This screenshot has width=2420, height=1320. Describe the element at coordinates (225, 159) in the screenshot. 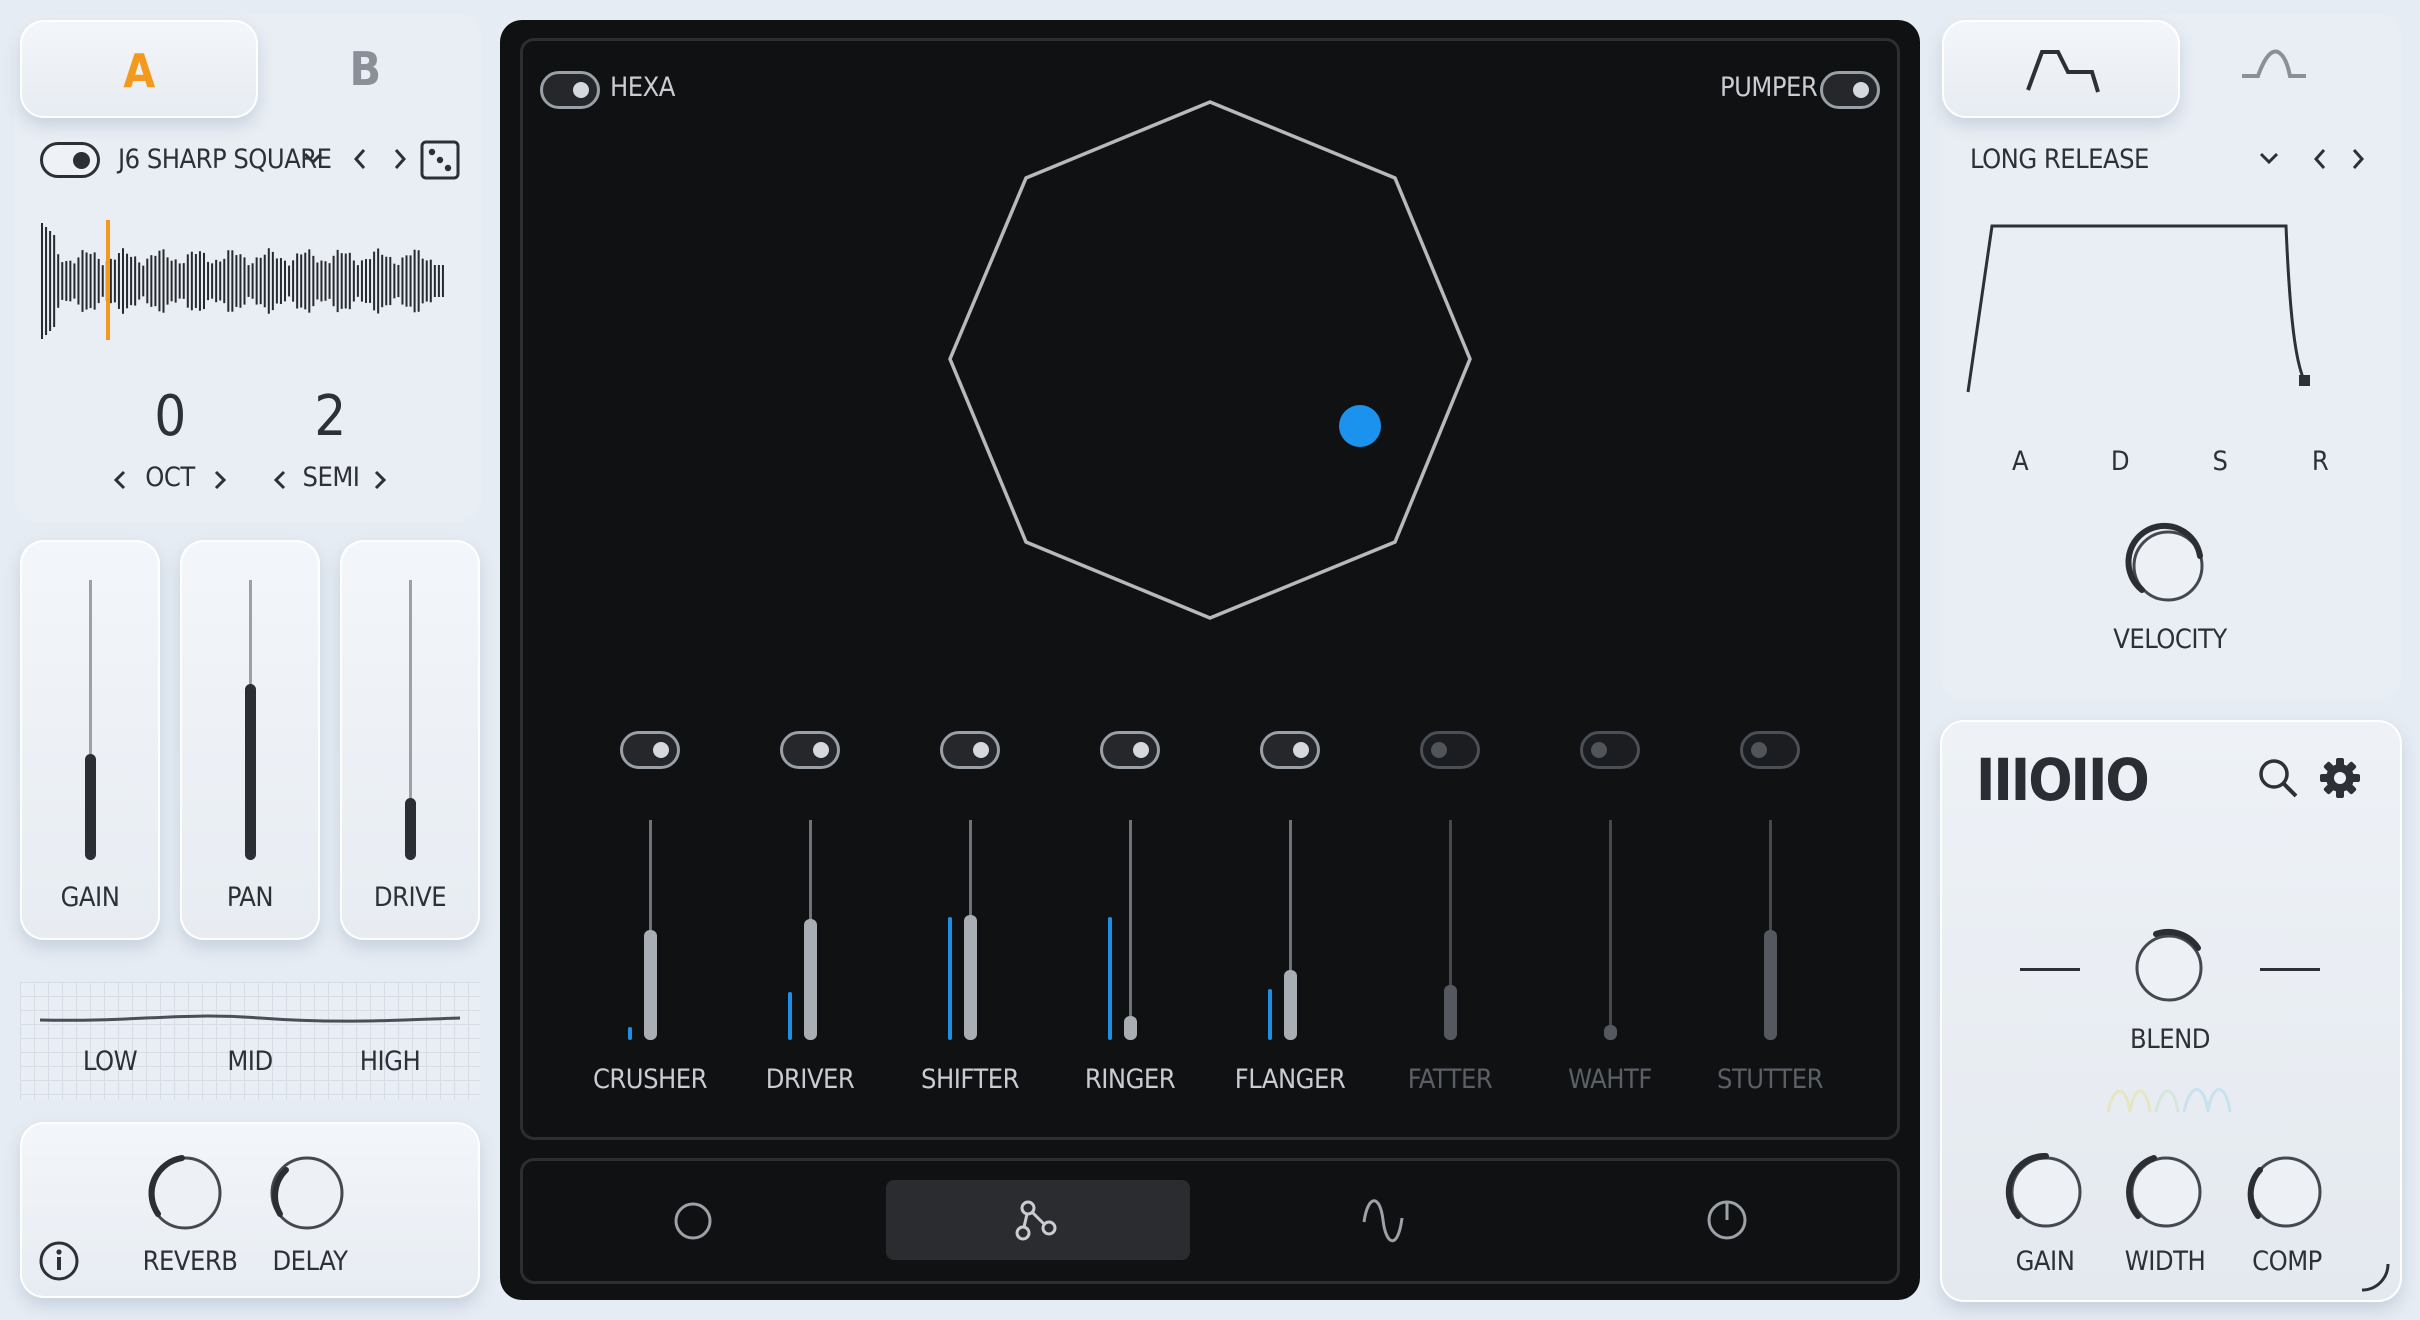

I see `preset-name: J6 SHARP SQUARE` at that location.